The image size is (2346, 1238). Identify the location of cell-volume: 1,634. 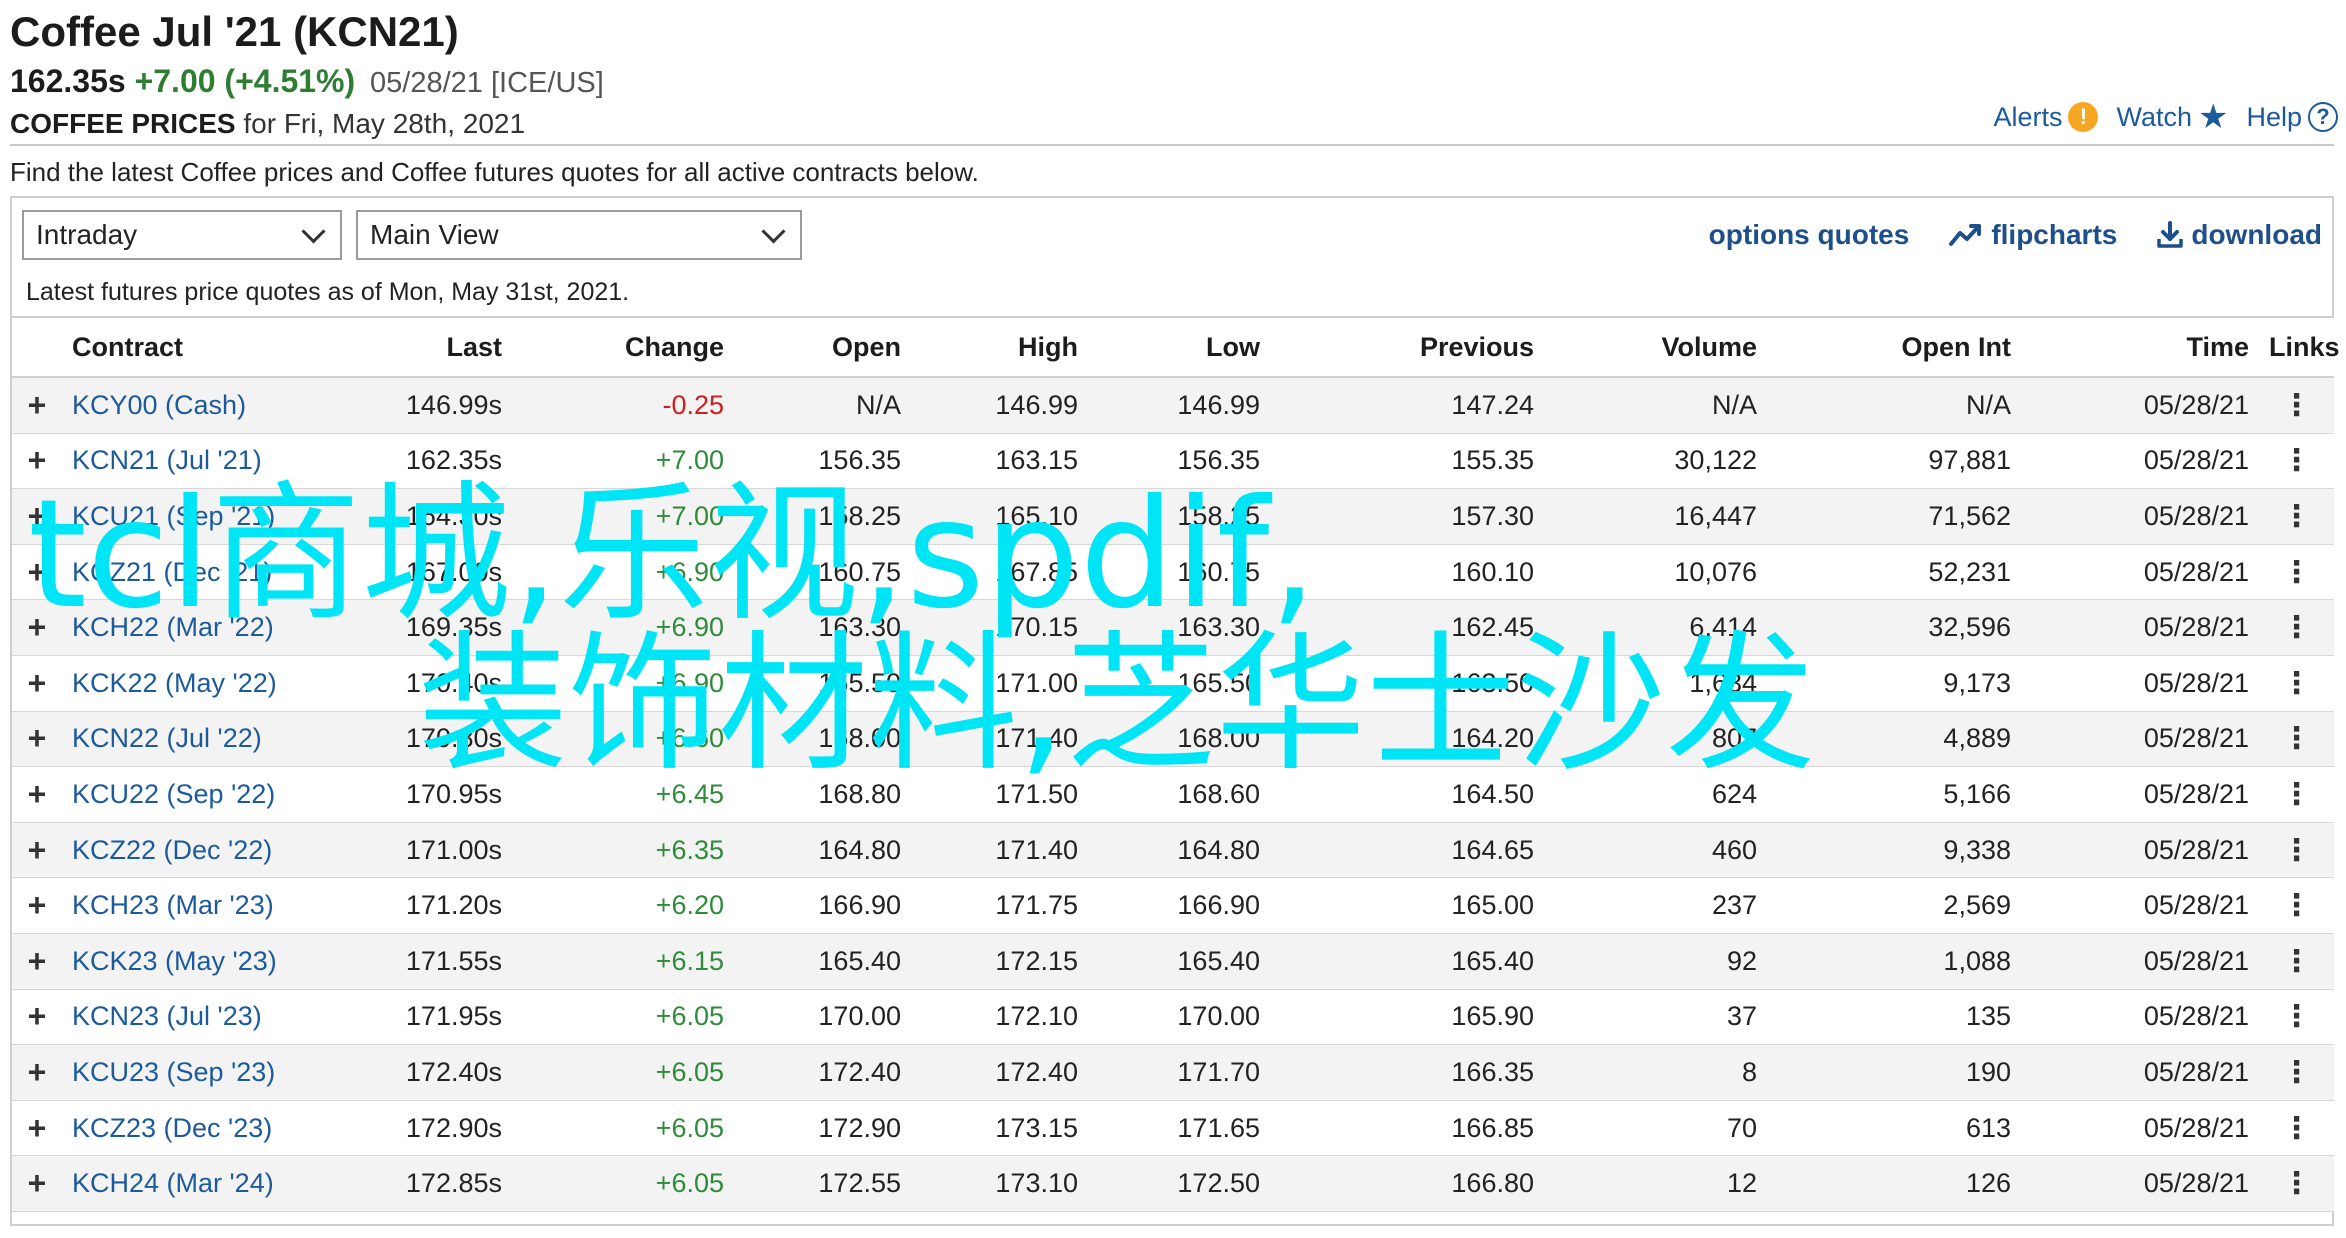
(1655, 683).